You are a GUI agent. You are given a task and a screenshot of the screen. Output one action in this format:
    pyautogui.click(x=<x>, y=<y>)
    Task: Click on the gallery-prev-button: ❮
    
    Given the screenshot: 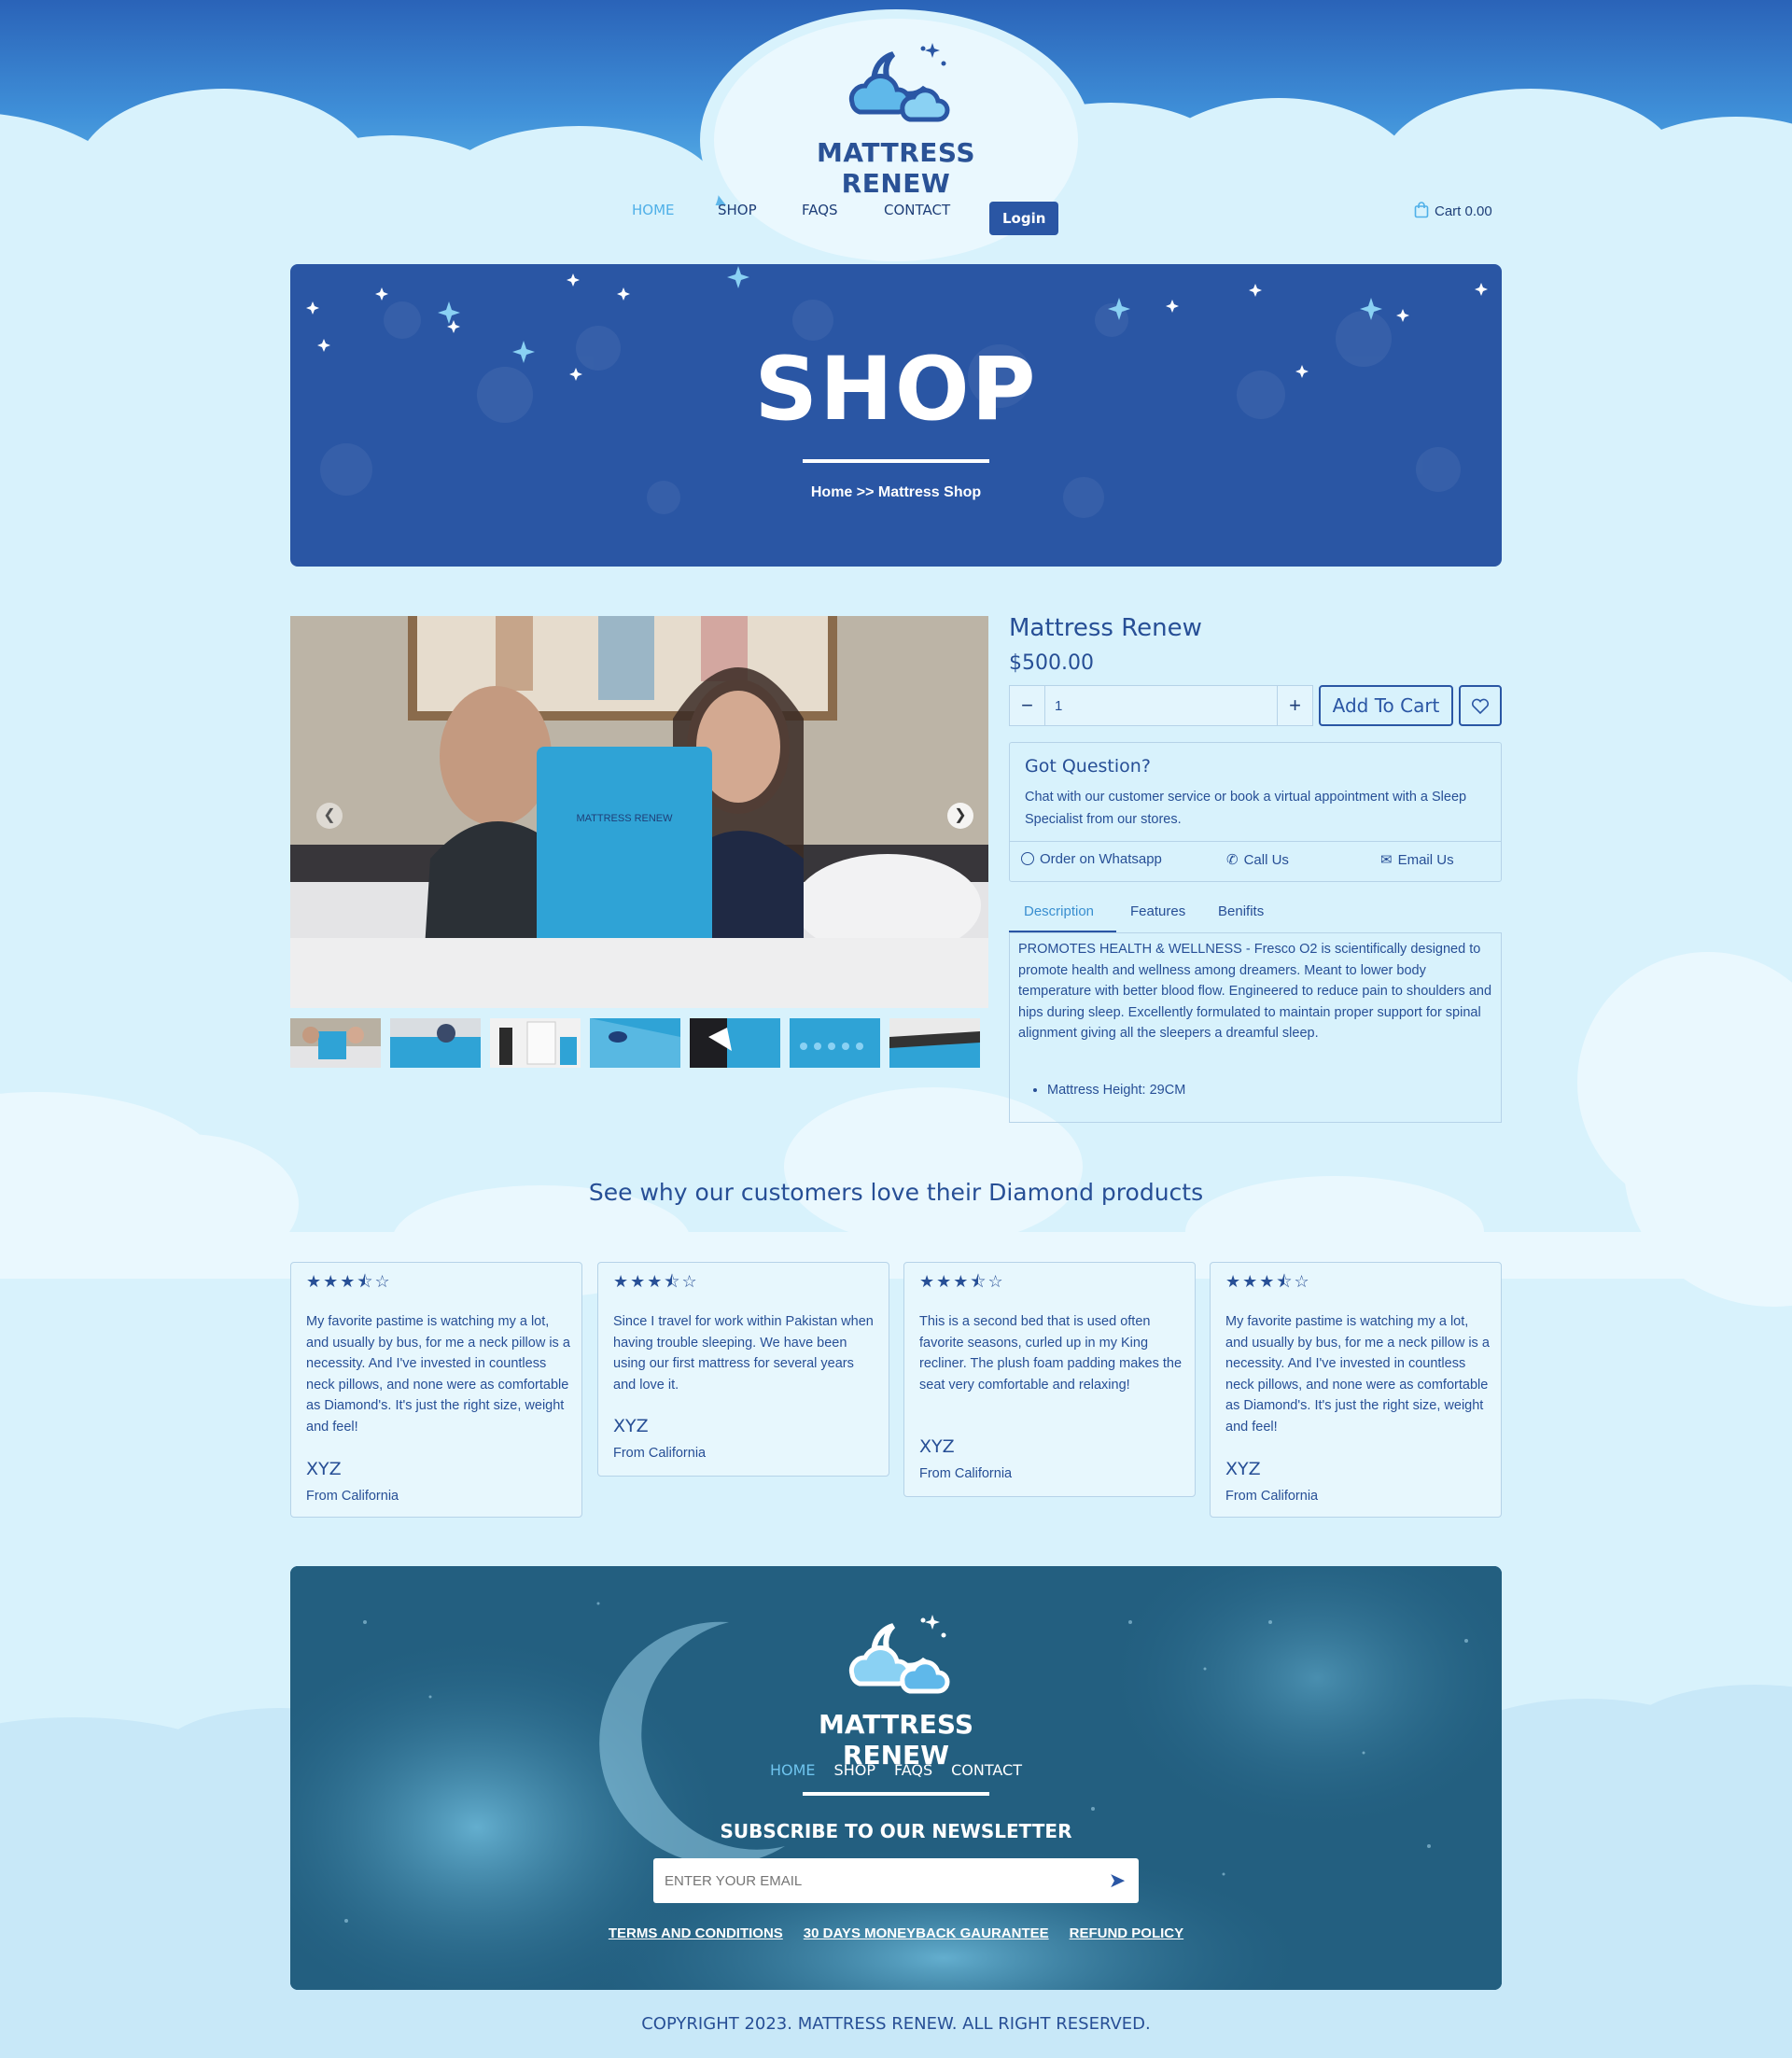 What is the action you would take?
    pyautogui.click(x=329, y=816)
    